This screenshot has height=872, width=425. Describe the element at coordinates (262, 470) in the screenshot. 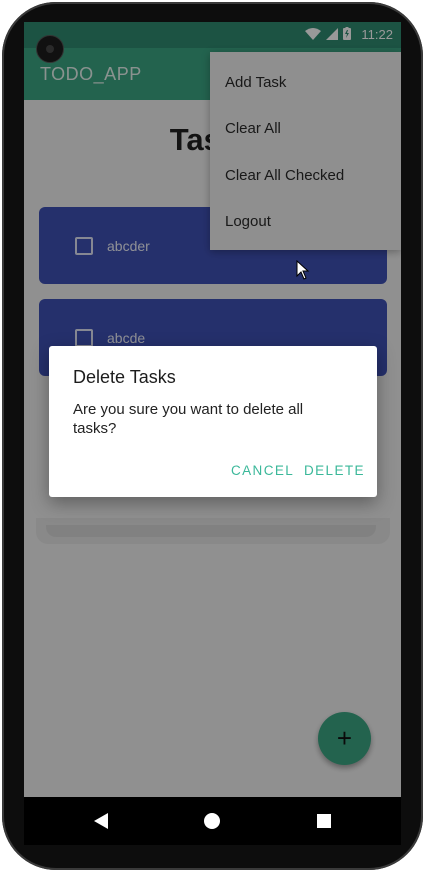

I see `cancel-button: CANCEL` at that location.